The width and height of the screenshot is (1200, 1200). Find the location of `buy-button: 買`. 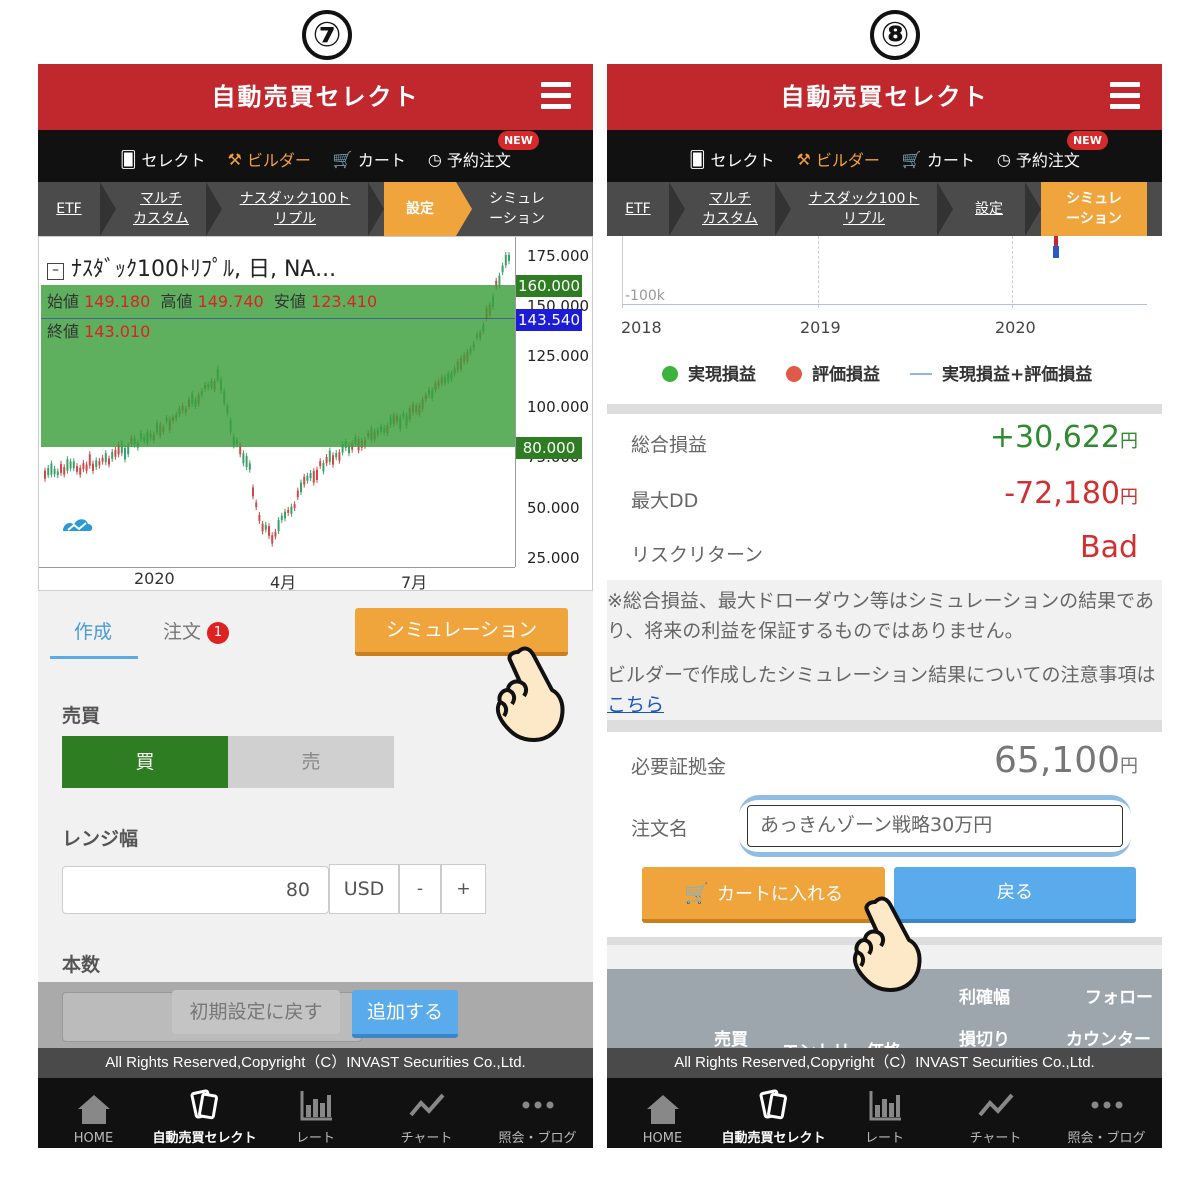

buy-button: 買 is located at coordinates (145, 762).